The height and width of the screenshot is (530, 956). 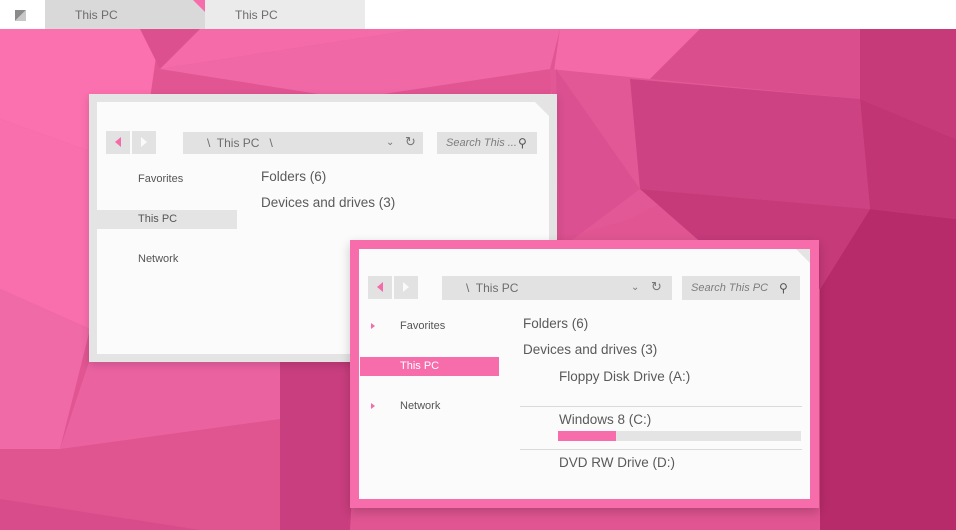 I want to click on address-path: \ This PC, so click(x=492, y=288).